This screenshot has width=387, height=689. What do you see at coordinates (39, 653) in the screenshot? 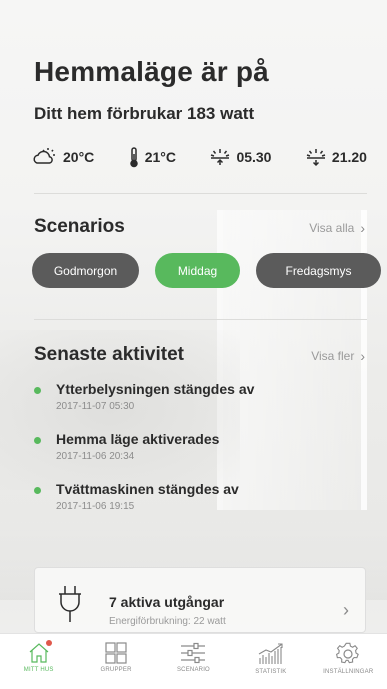
I see `tab-mitt-hus: MITT HUS` at bounding box center [39, 653].